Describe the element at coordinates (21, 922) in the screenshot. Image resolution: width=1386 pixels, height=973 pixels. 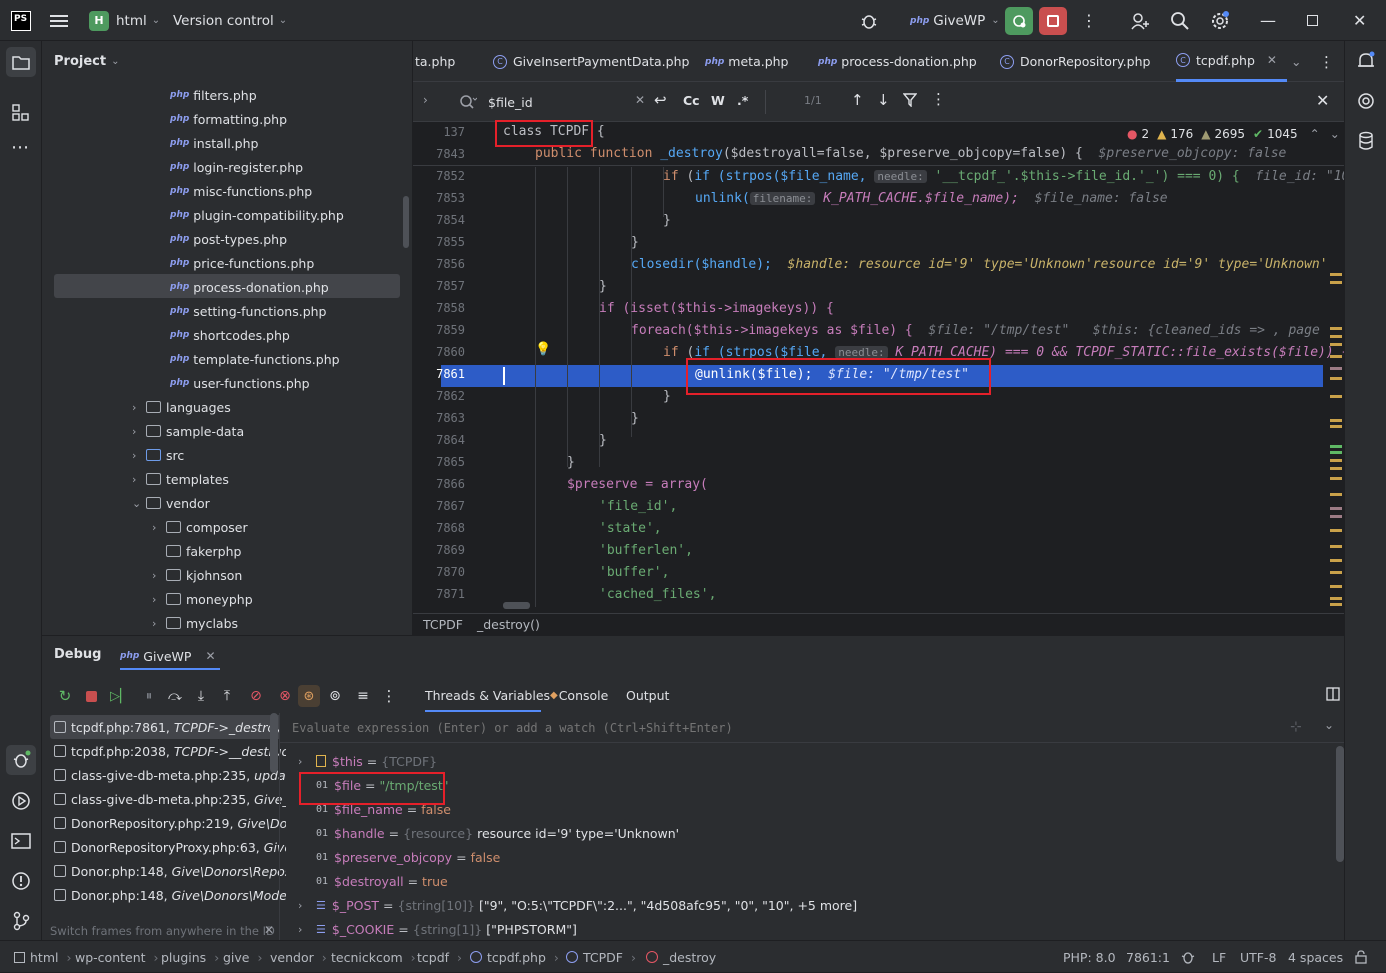
I see `git-tool-button` at that location.